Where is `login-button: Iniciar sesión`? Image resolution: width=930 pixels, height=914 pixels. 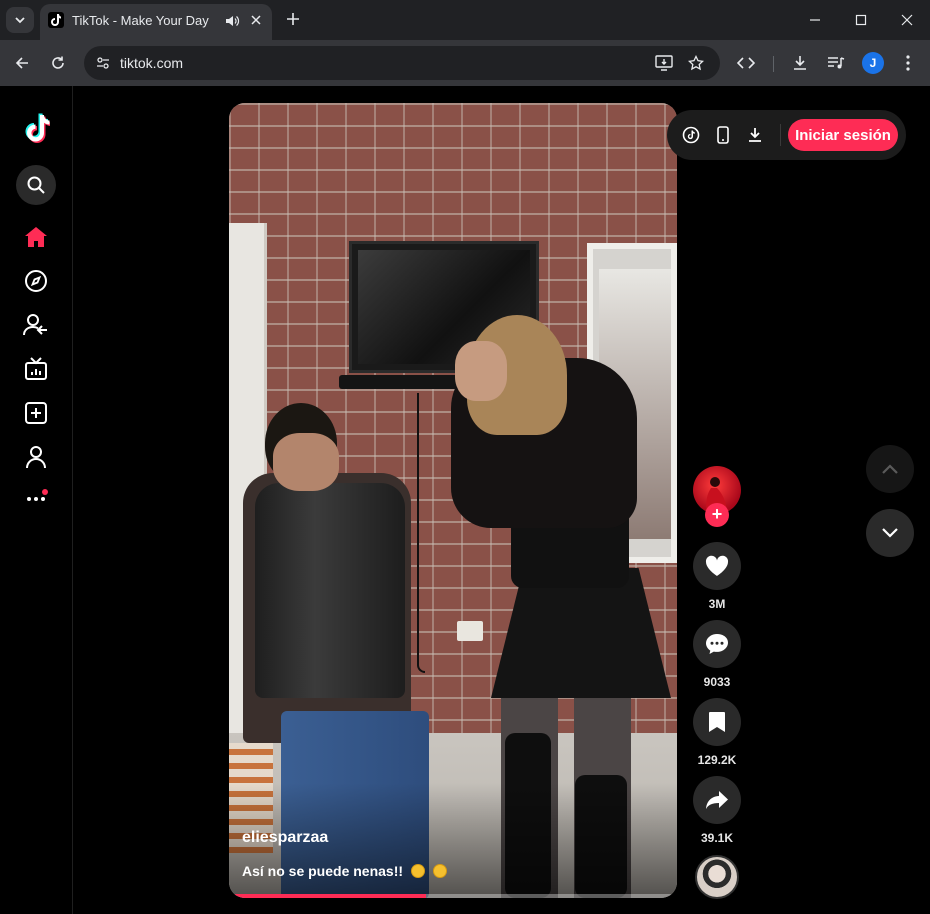
login-button: Iniciar sesión is located at coordinates (843, 135).